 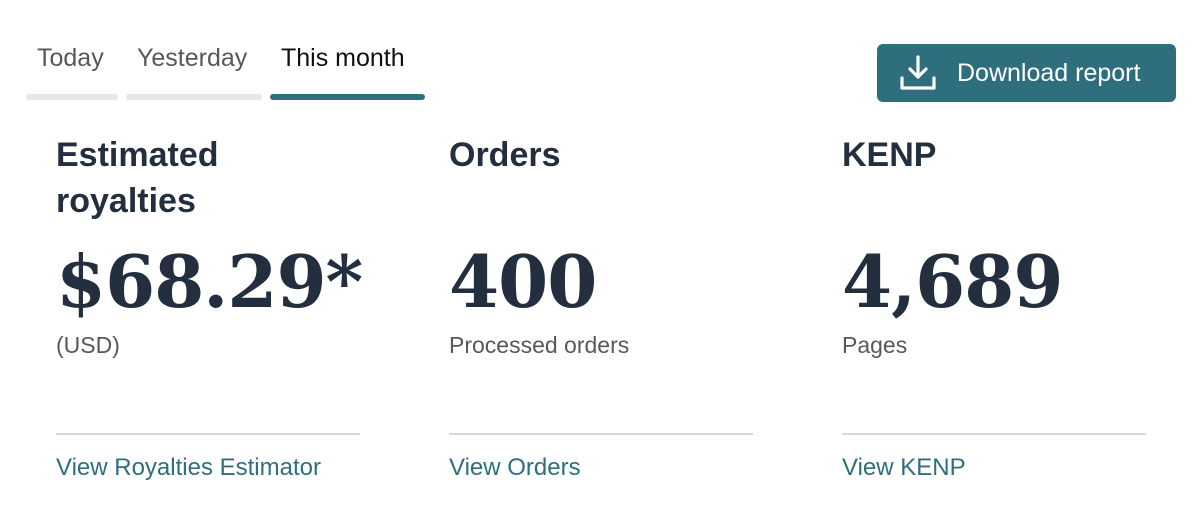 I want to click on view-kenp-link: View KENP, so click(x=904, y=468).